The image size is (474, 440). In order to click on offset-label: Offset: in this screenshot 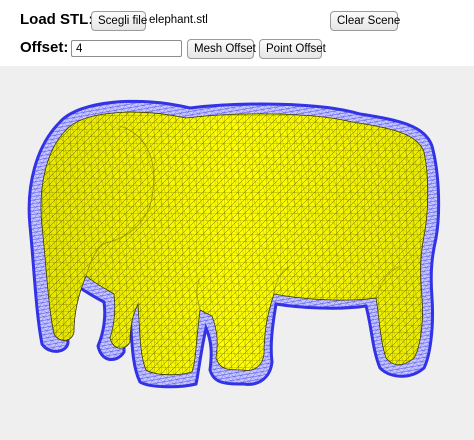, I will do `click(44, 47)`.